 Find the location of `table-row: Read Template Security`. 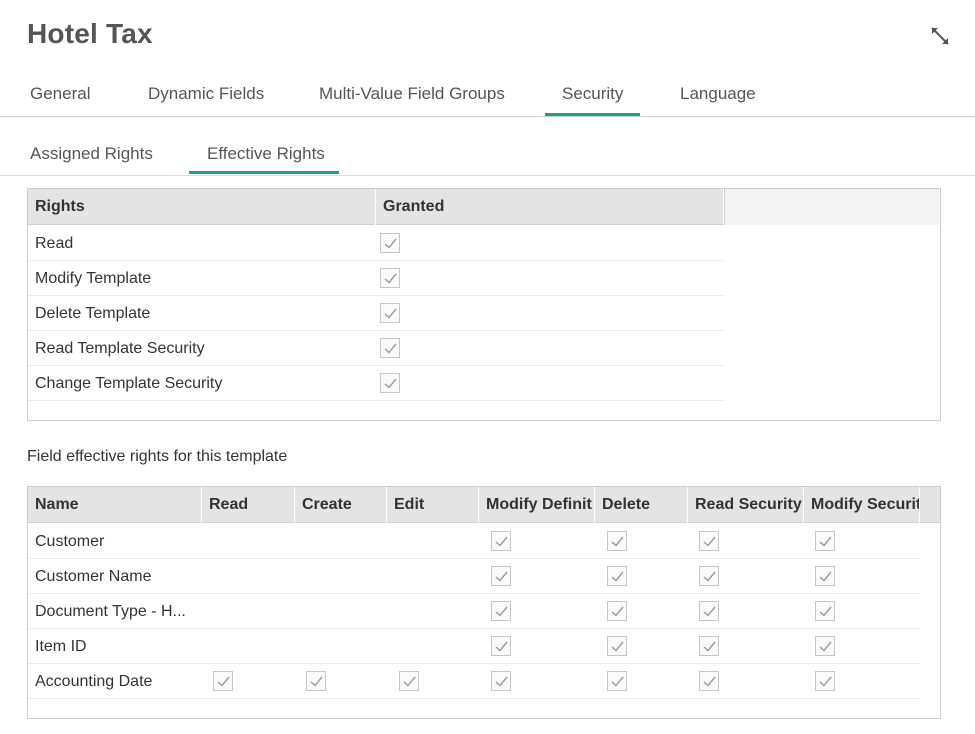

table-row: Read Template Security is located at coordinates (376, 348).